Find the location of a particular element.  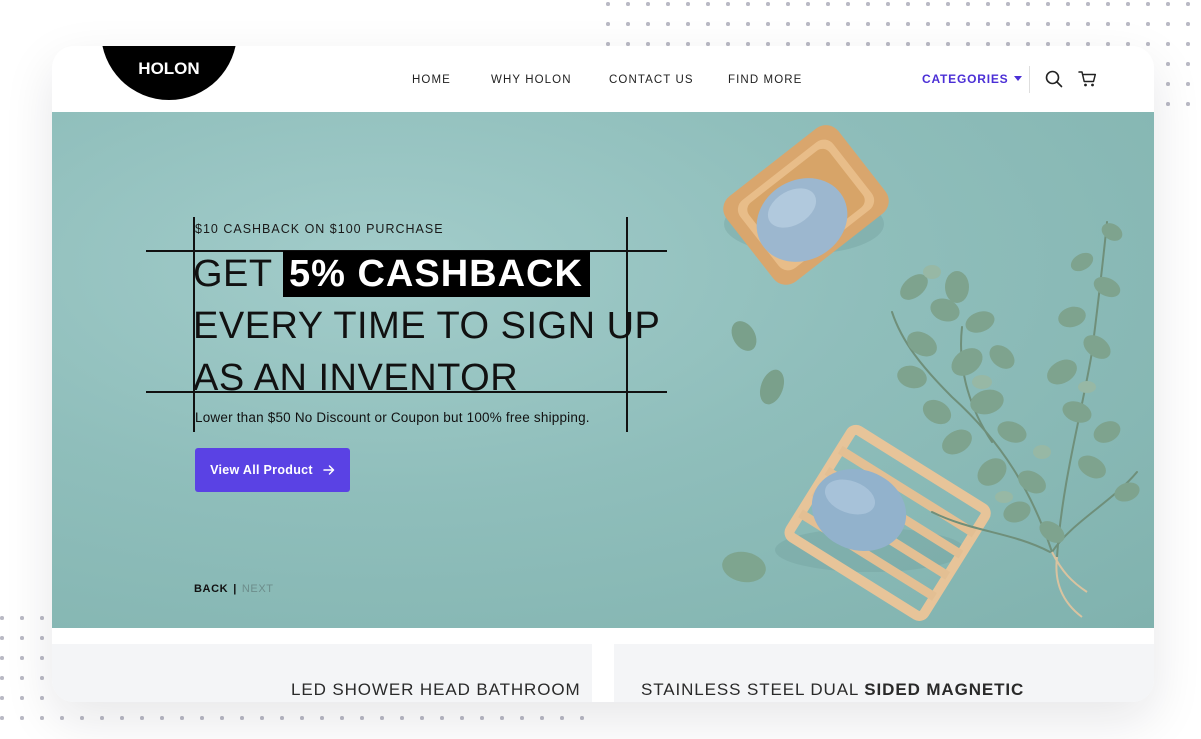

product-title-regular: STAINLESS STEEL DUAL is located at coordinates (750, 689).